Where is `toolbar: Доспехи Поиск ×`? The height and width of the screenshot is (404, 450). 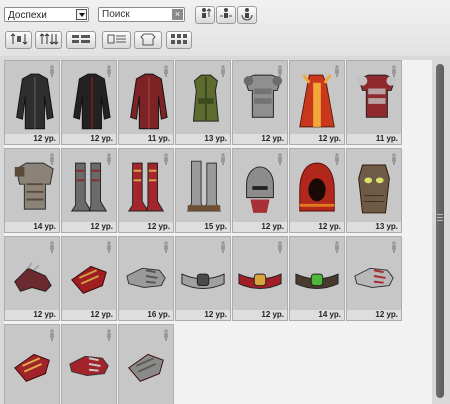
toolbar: Доспехи Поиск × is located at coordinates (225, 28).